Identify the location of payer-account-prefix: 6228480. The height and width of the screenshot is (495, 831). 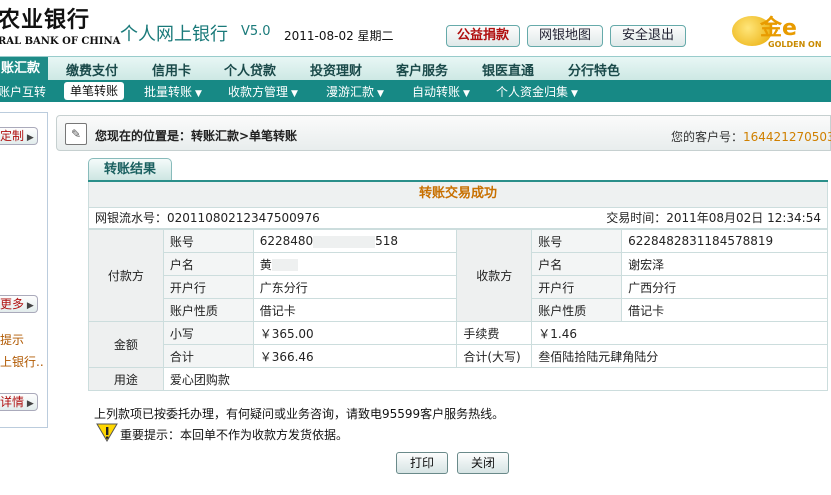
(286, 241).